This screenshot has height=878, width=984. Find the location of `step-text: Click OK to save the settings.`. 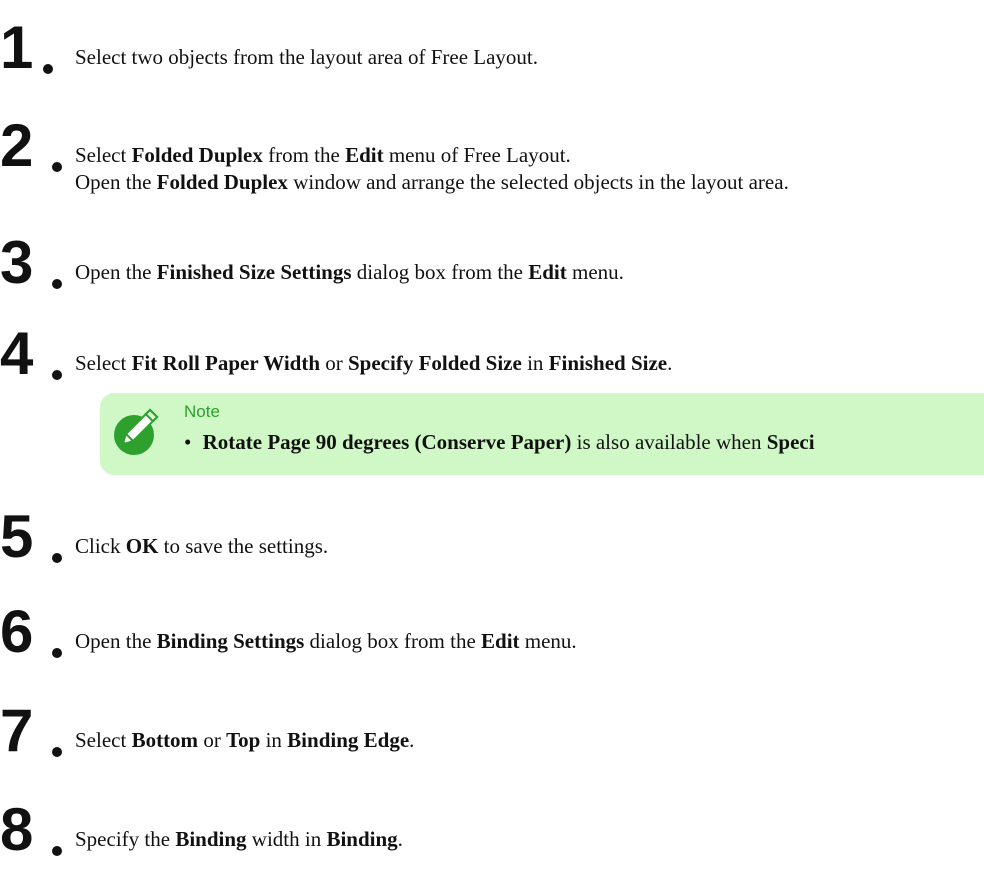

step-text: Click OK to save the settings. is located at coordinates (201, 546).